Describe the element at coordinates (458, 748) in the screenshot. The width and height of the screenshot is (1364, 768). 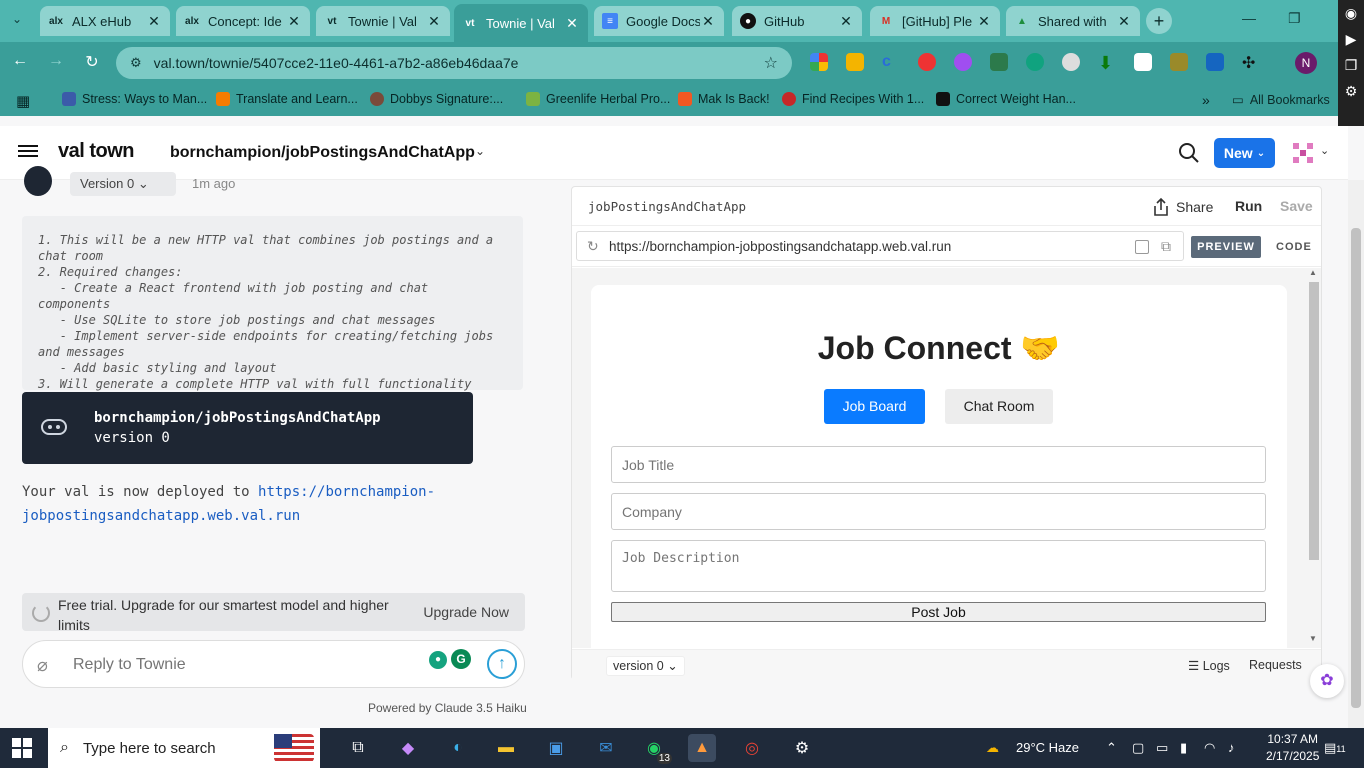
I see `edge-icon: ◐` at that location.